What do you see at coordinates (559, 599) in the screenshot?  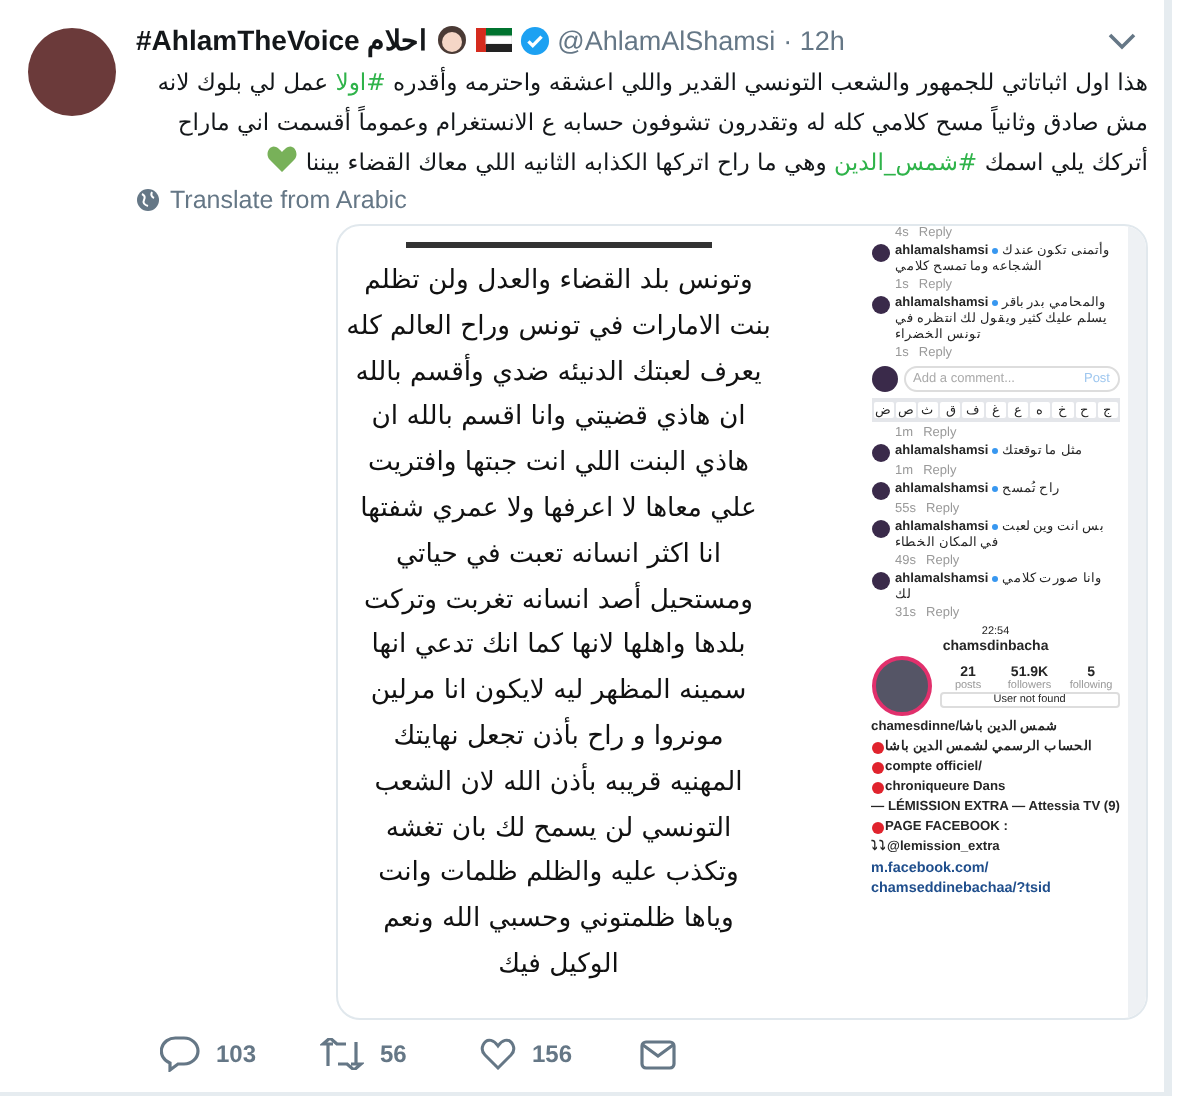 I see `statement-line: ومستحيل أصد انسانه تغربت وتركت` at bounding box center [559, 599].